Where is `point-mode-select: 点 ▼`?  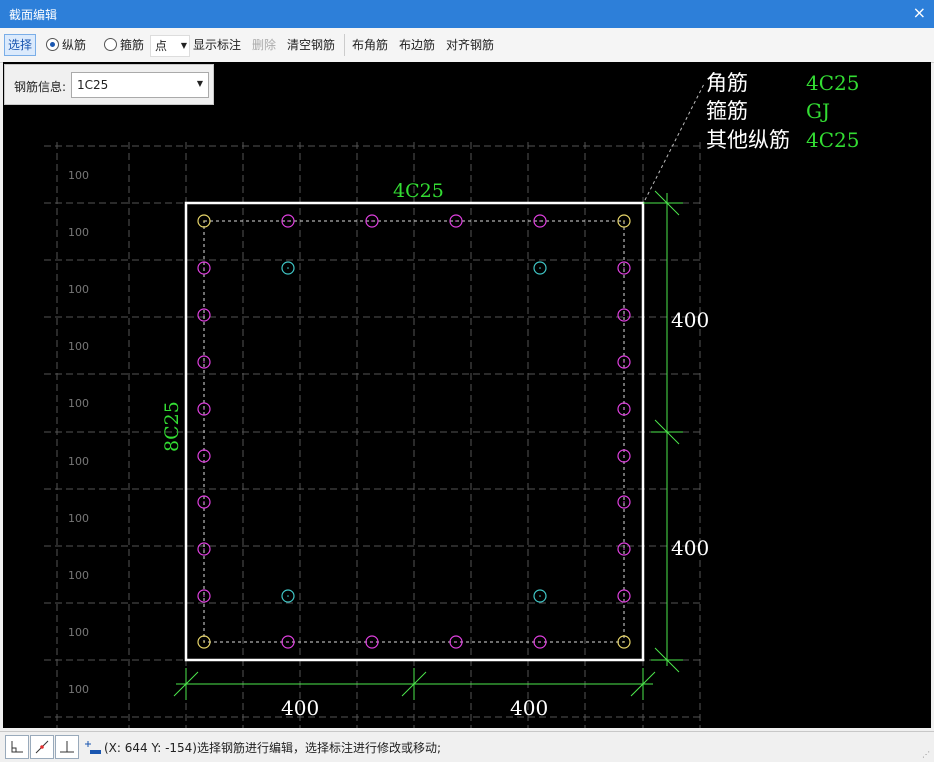 point-mode-select: 点 ▼ is located at coordinates (170, 46).